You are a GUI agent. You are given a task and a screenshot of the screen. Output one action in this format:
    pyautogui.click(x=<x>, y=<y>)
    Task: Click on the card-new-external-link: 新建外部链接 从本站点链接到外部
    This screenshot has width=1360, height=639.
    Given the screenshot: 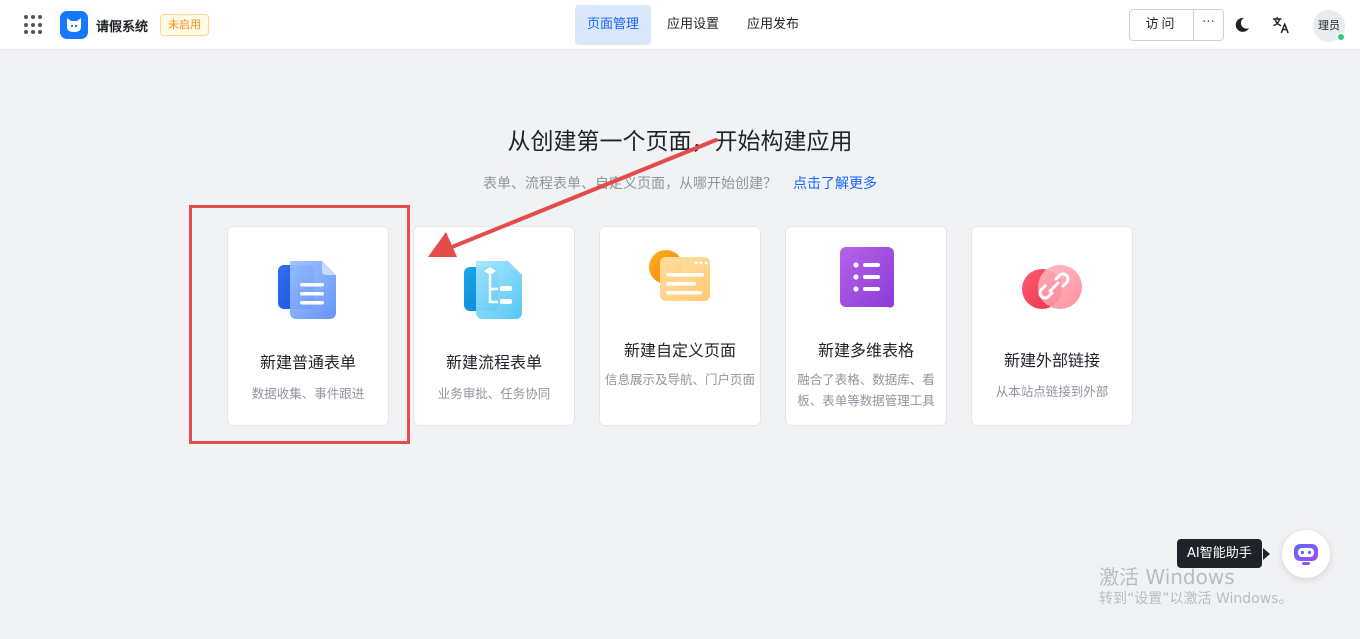 What is the action you would take?
    pyautogui.click(x=1052, y=326)
    